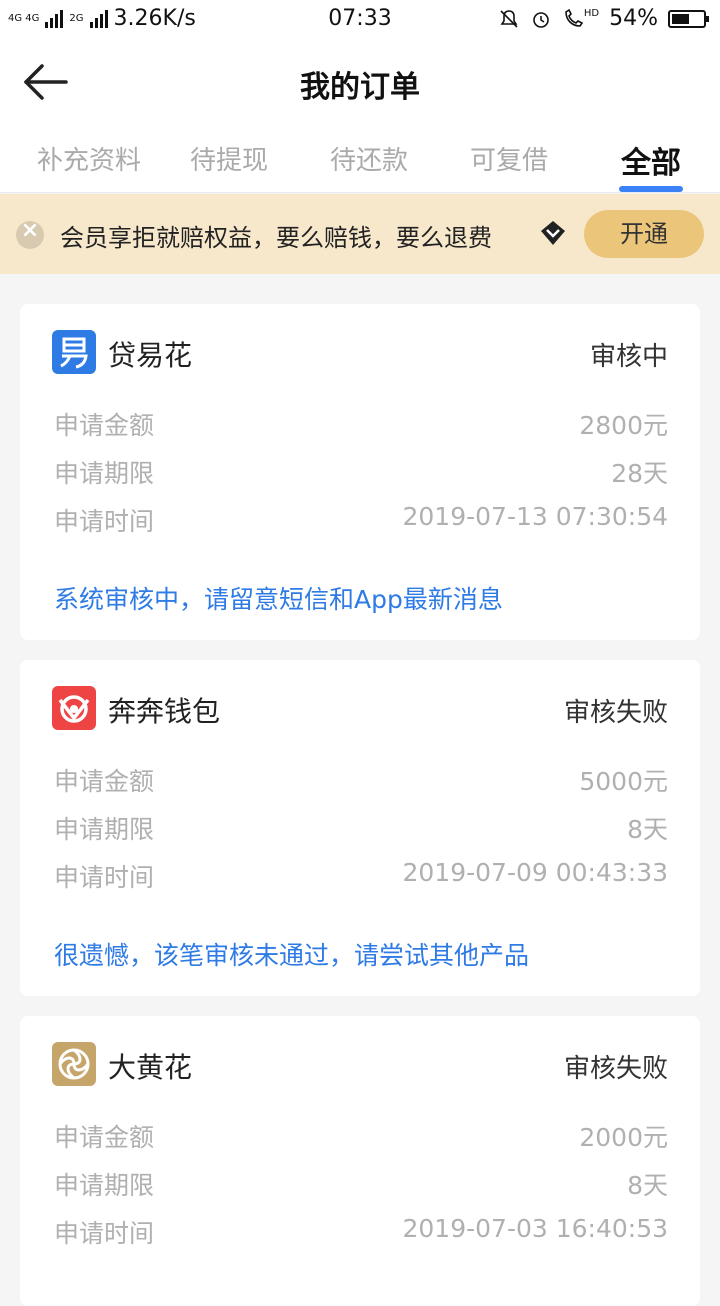 The width and height of the screenshot is (720, 1306). What do you see at coordinates (623, 781) in the screenshot?
I see `amount-value: 5000元` at bounding box center [623, 781].